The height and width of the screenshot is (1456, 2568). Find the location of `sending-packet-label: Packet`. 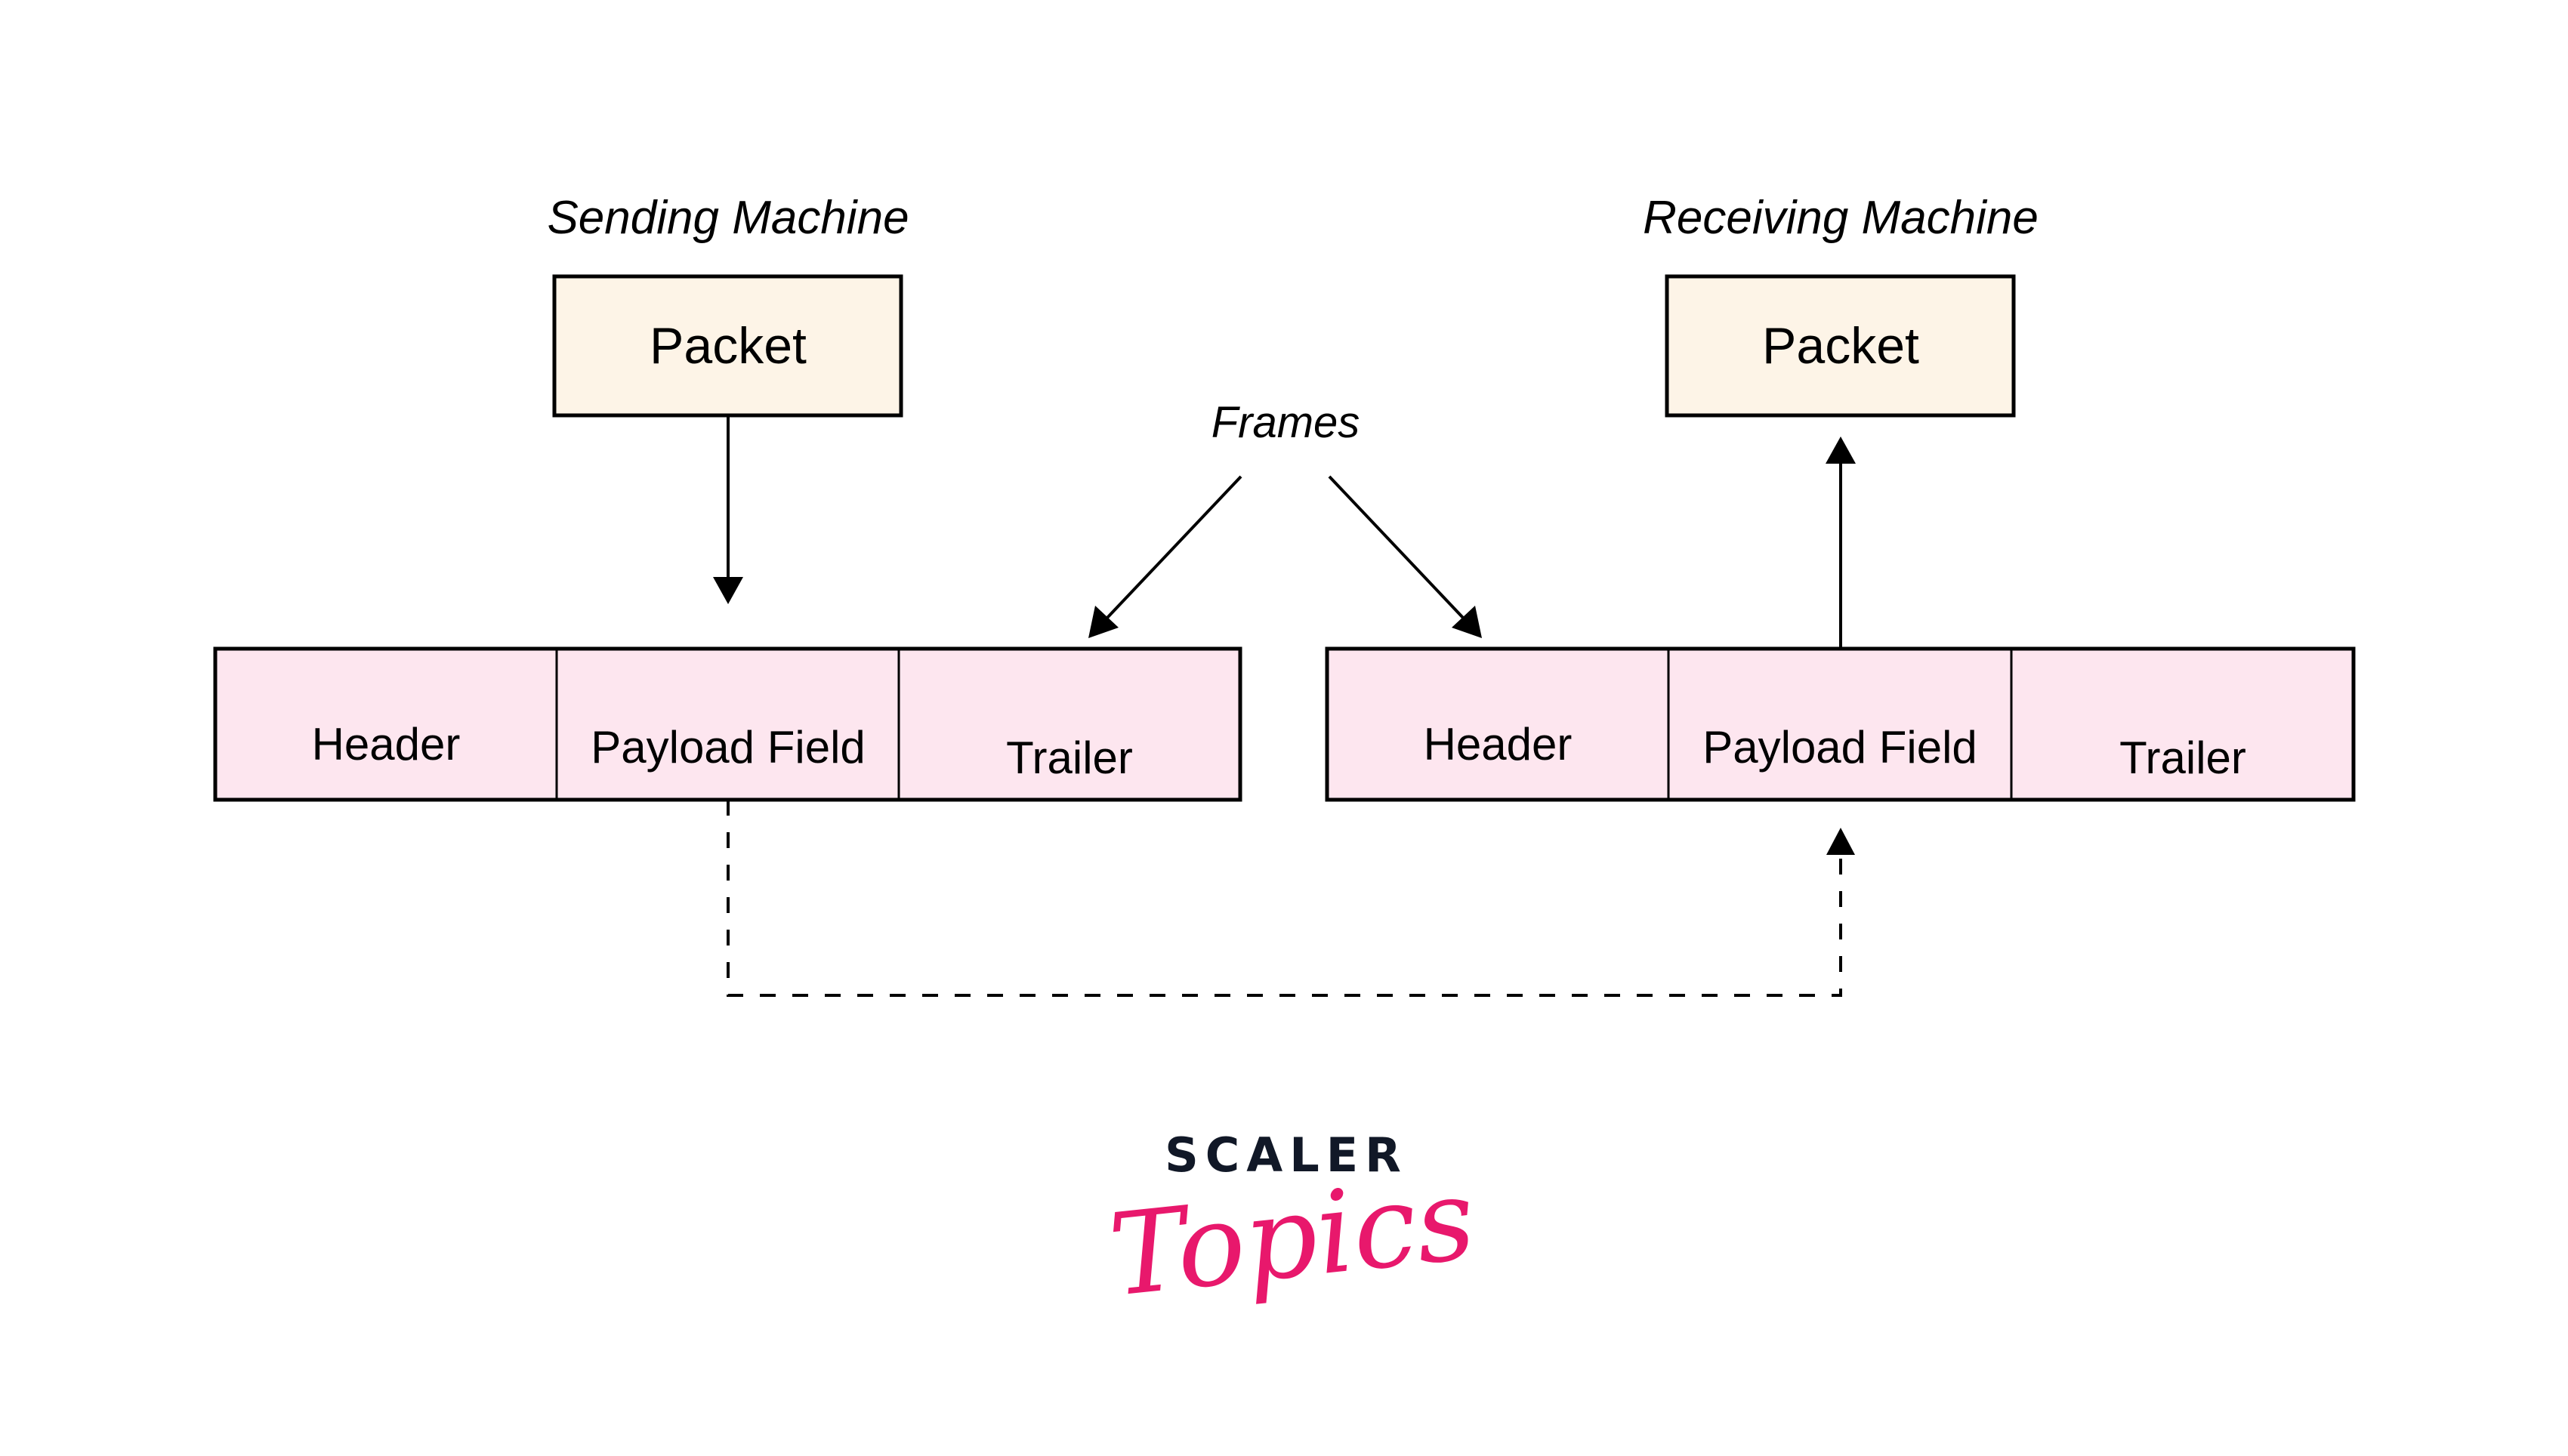

sending-packet-label: Packet is located at coordinates (728, 346).